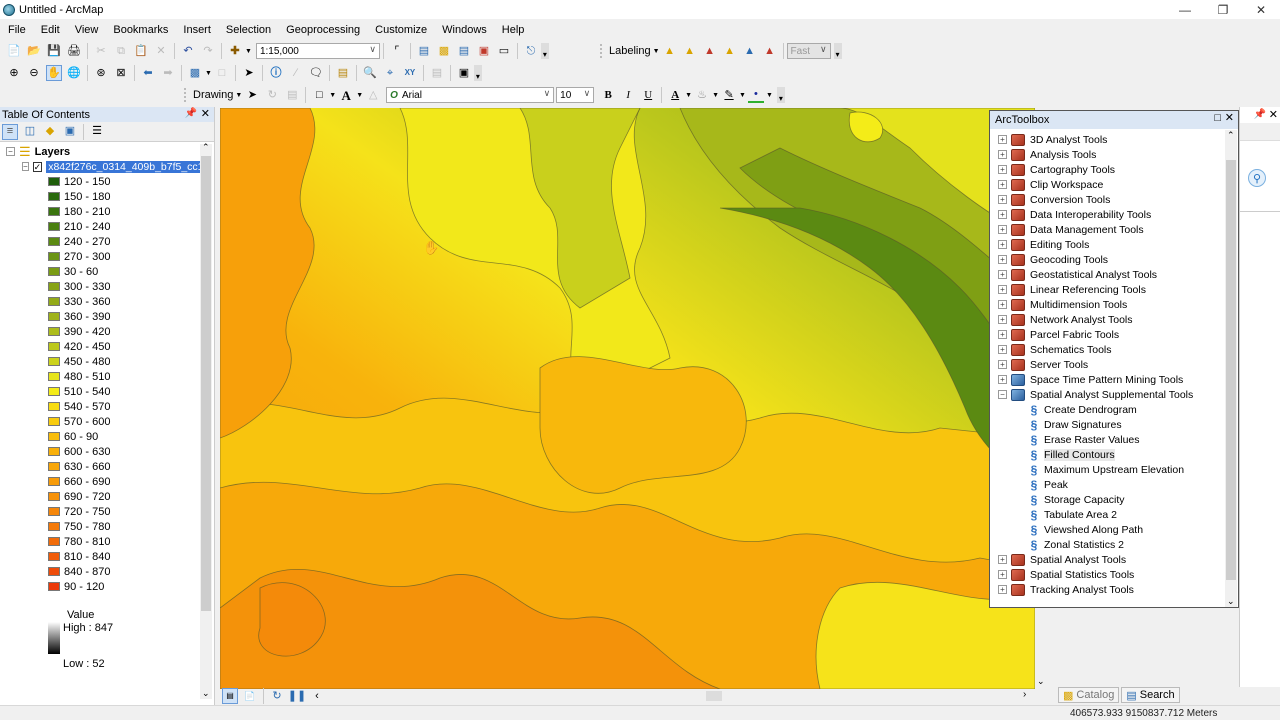 The width and height of the screenshot is (1280, 720). I want to click on python-window-icon: ▭, so click(504, 51).